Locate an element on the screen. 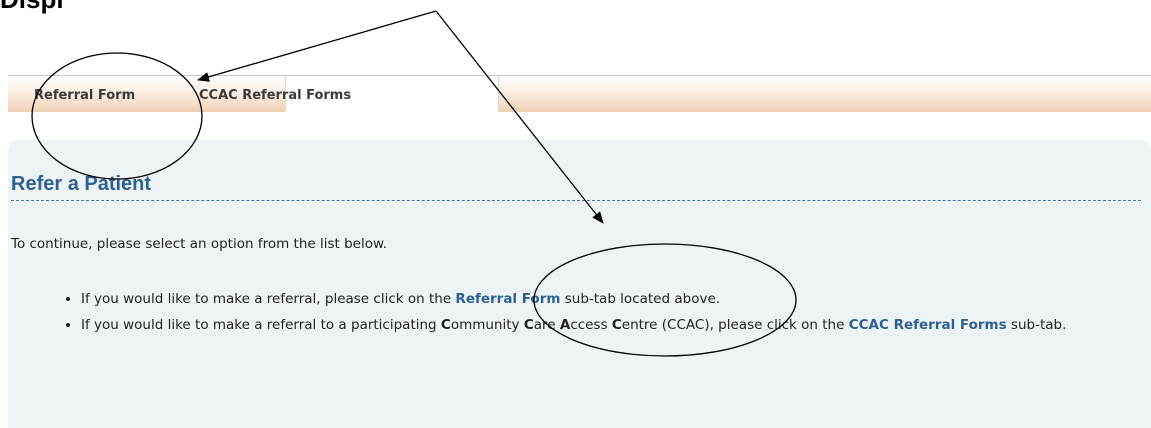  ccac-referral-forms-link: CCAC Referral Forms is located at coordinates (928, 325).